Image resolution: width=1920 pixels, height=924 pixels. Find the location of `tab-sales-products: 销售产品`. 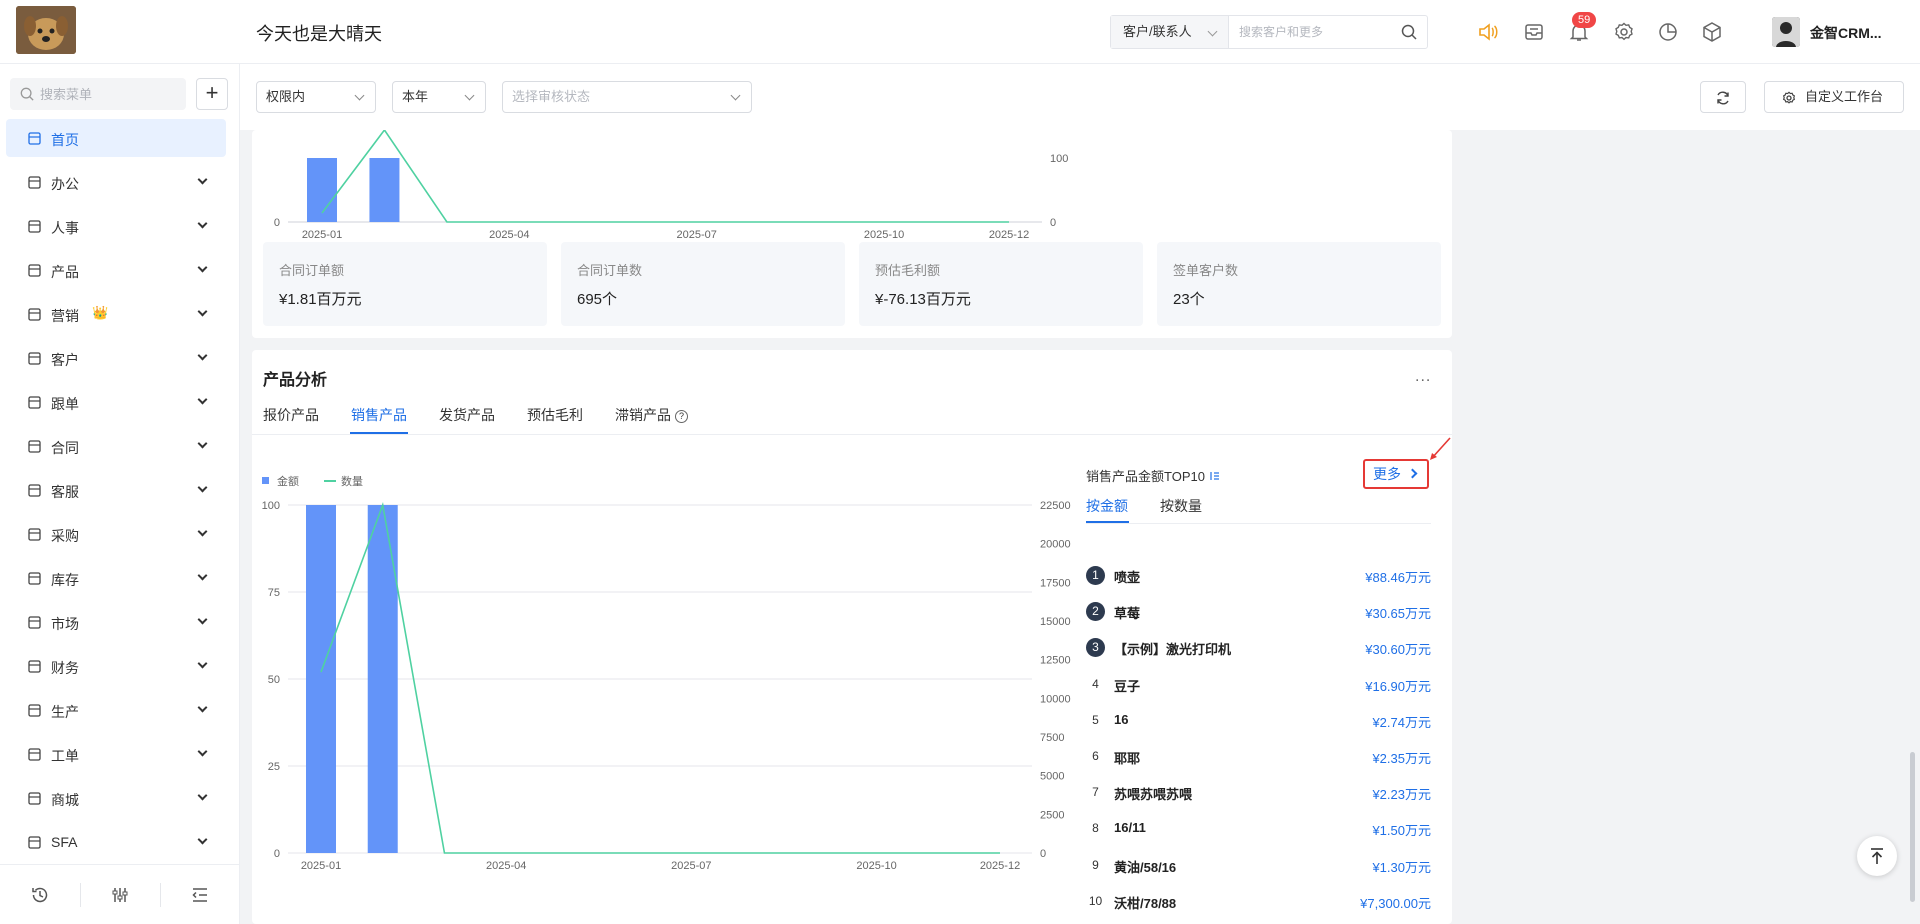

tab-sales-products: 销售产品 is located at coordinates (379, 415).